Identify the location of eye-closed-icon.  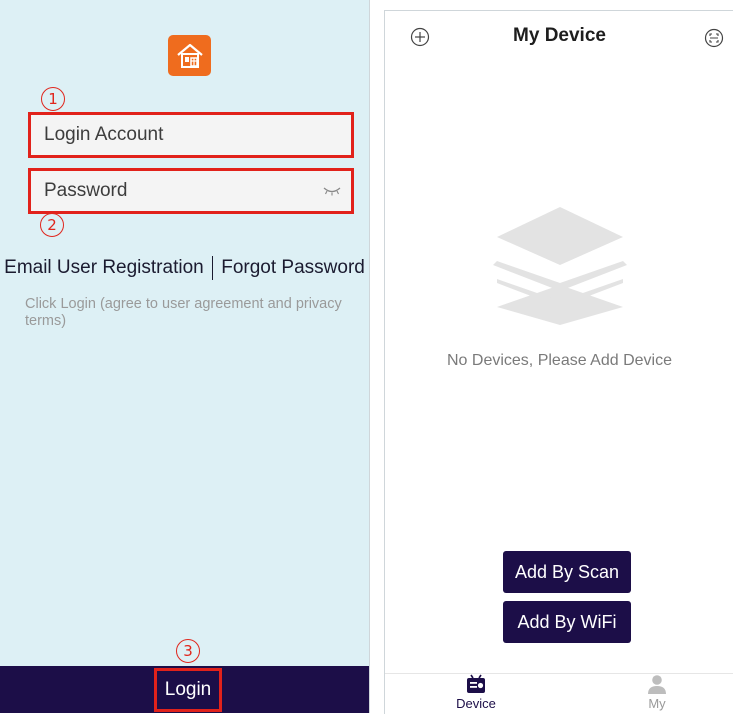
(332, 191).